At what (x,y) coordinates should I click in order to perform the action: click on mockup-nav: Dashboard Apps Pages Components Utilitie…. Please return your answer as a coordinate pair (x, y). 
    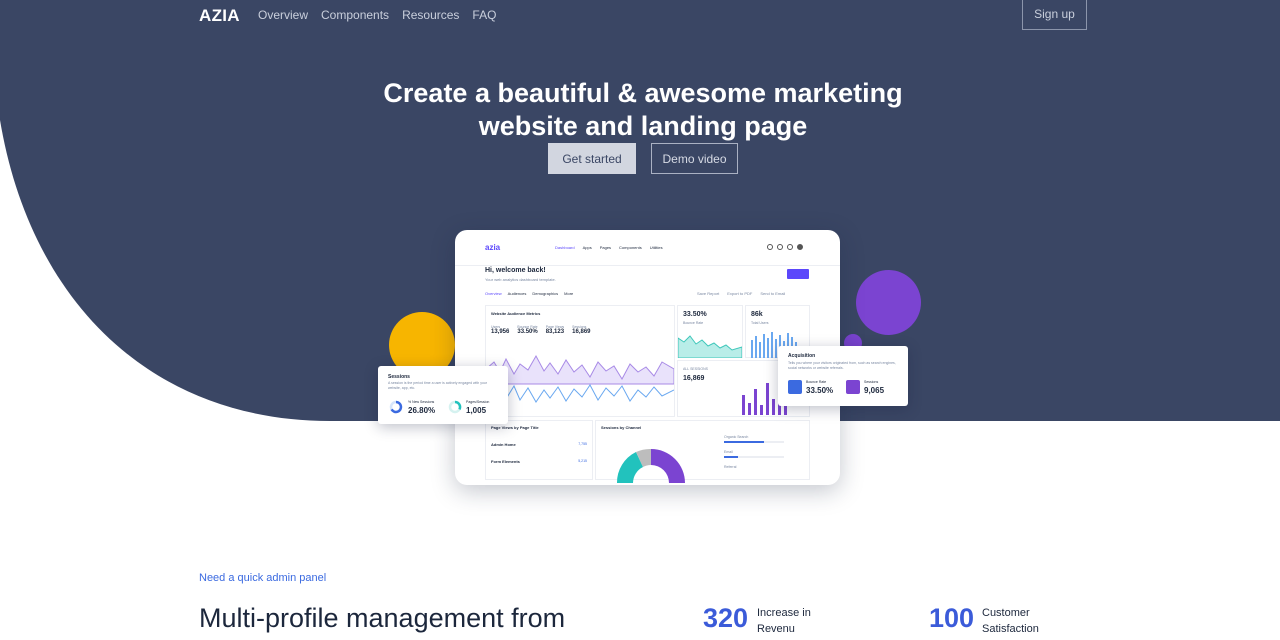
    Looking at the image, I should click on (609, 247).